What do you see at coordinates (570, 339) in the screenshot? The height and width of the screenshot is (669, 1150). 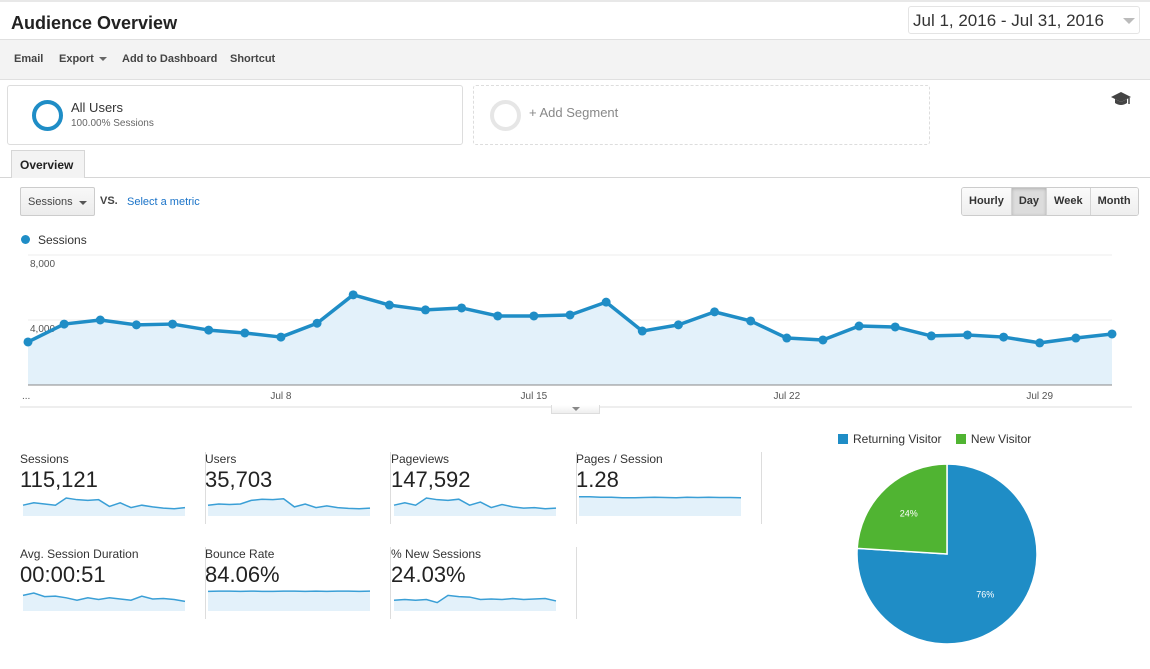 I see `sessions-area` at bounding box center [570, 339].